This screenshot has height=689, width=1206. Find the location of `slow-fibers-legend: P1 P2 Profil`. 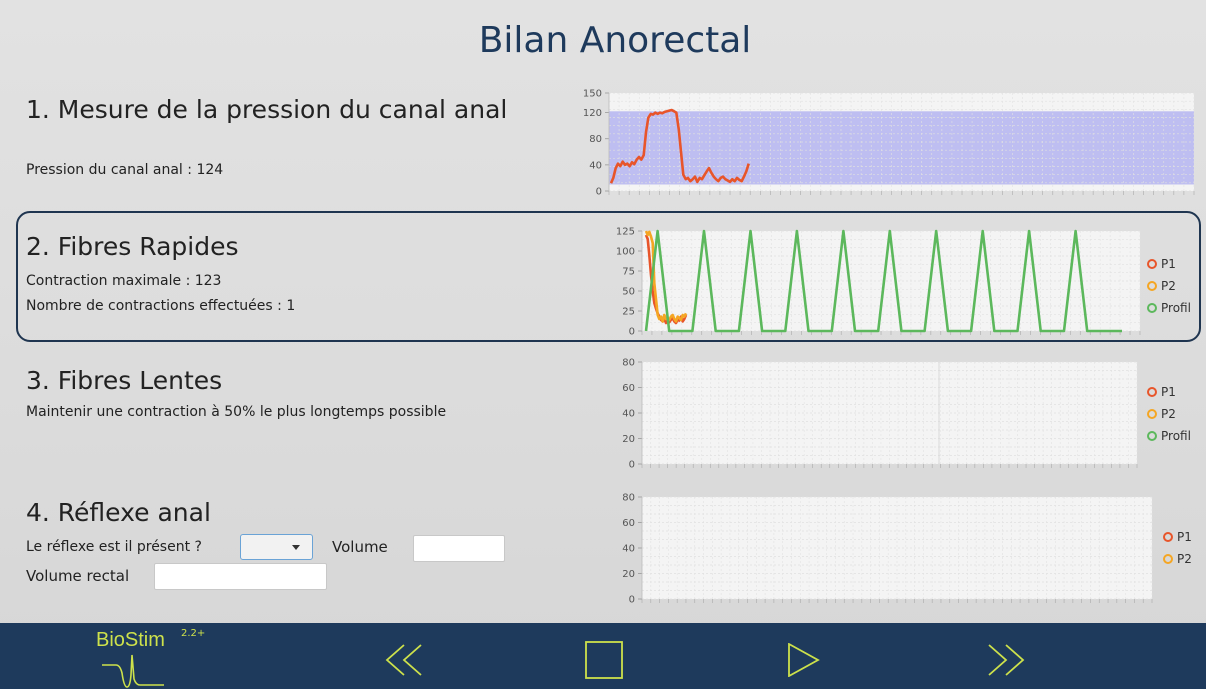

slow-fibers-legend: P1 P2 Profil is located at coordinates (1169, 414).